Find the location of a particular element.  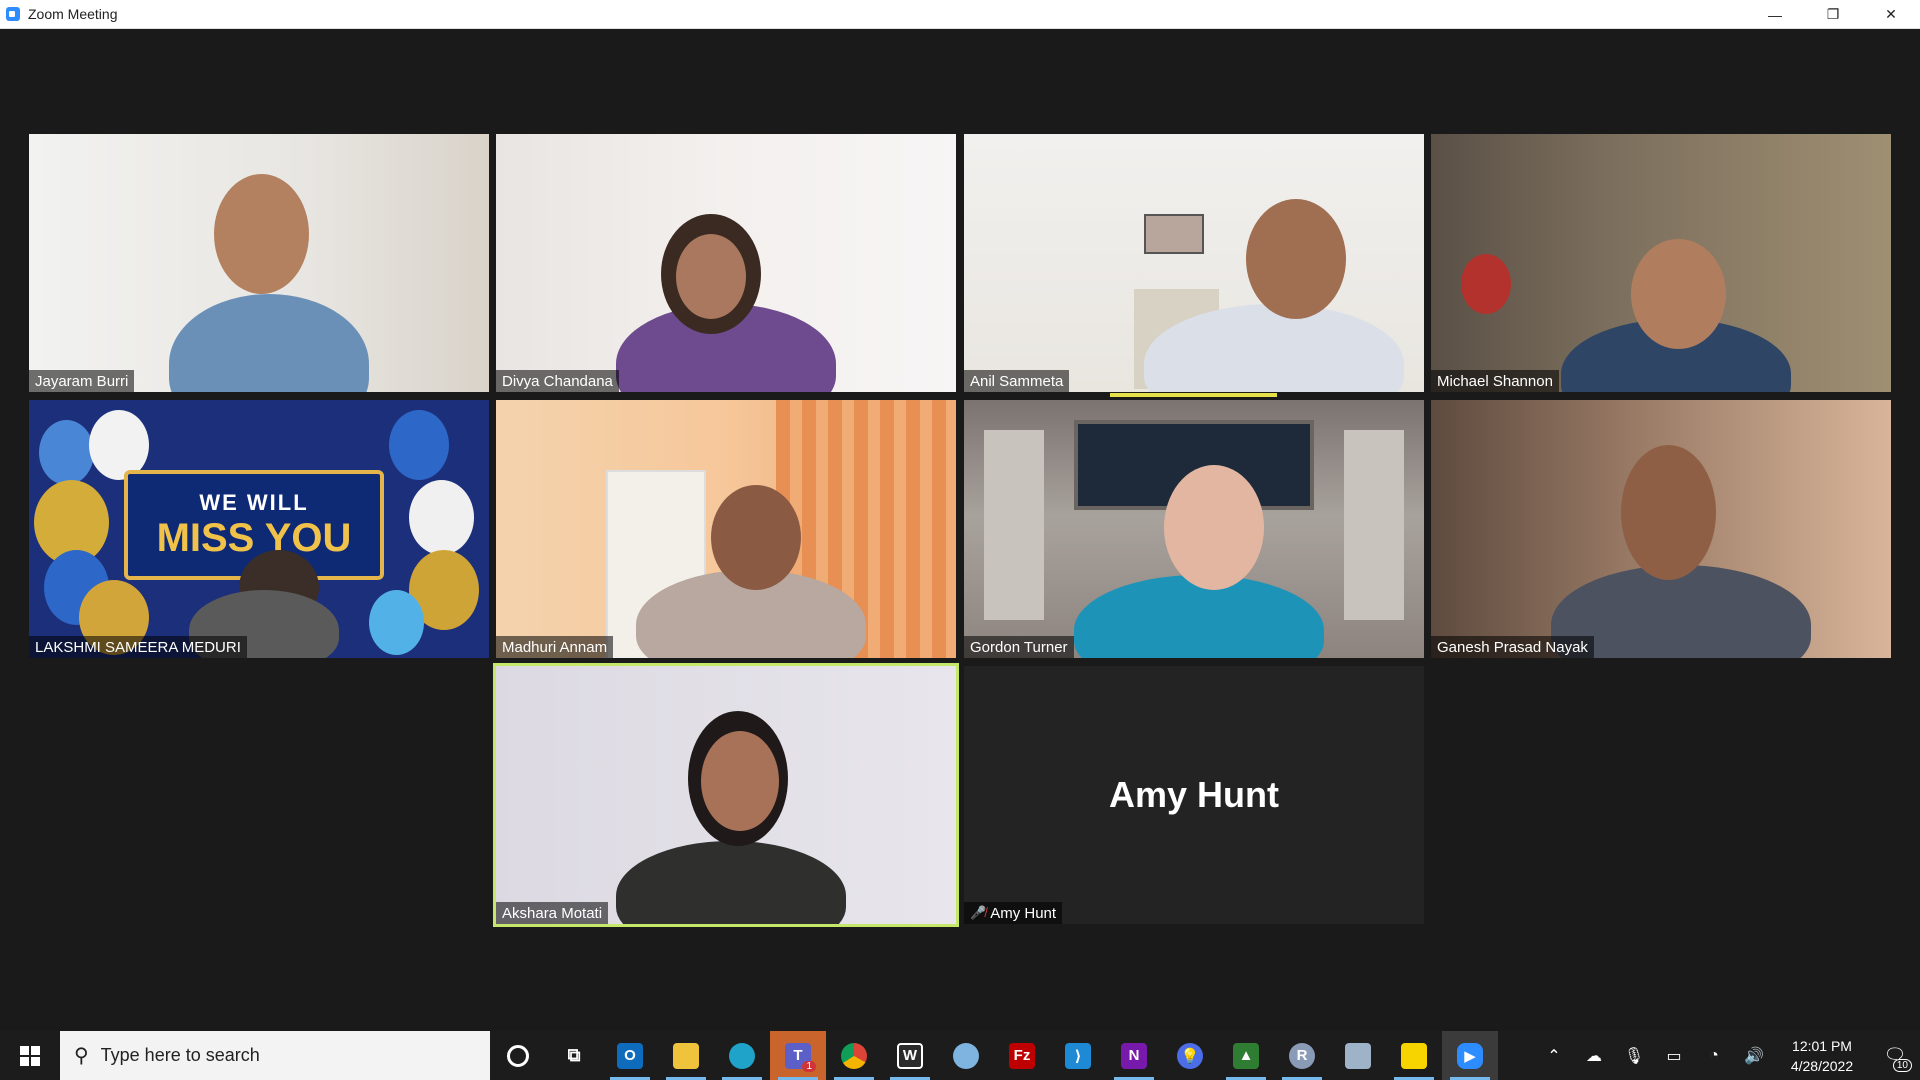

close-button: ✕ is located at coordinates (1891, 14).